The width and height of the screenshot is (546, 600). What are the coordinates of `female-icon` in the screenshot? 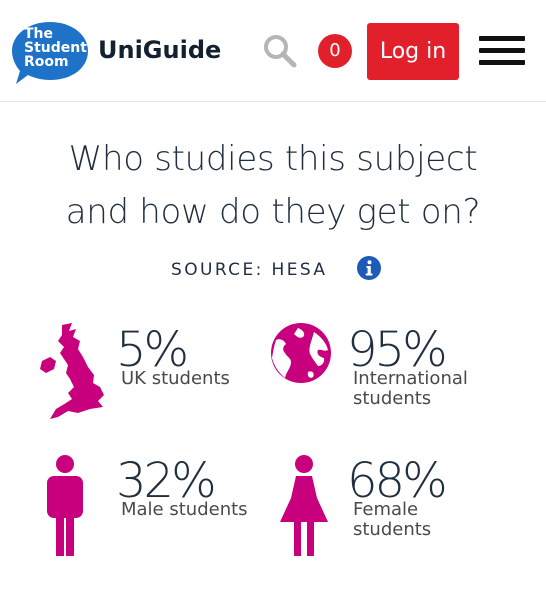 It's located at (304, 505).